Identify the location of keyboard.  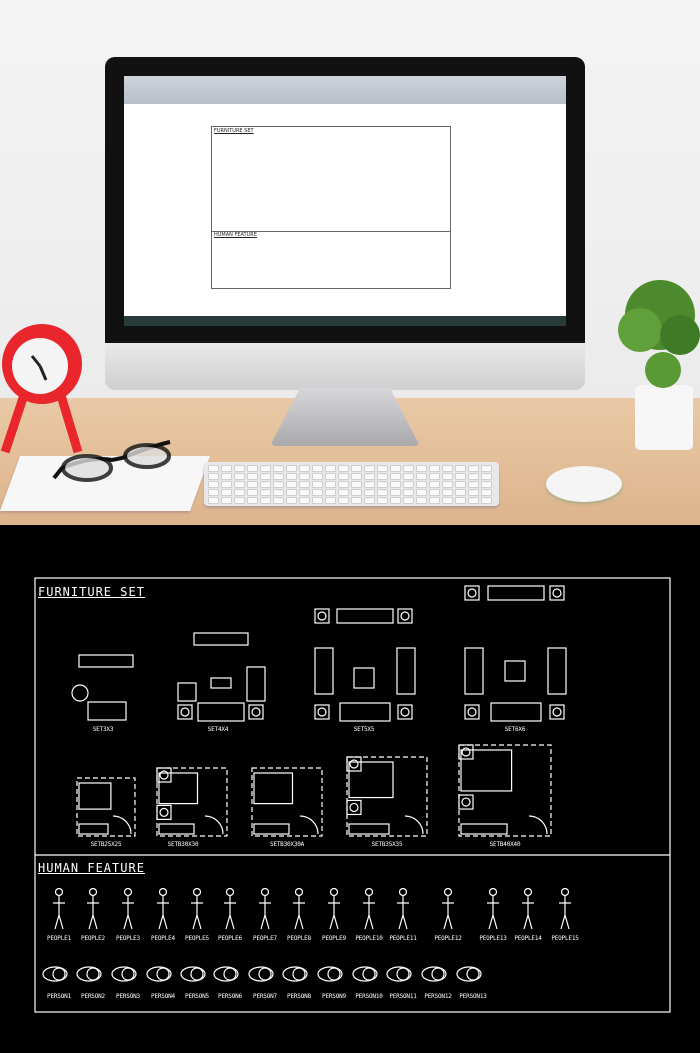
(351, 484).